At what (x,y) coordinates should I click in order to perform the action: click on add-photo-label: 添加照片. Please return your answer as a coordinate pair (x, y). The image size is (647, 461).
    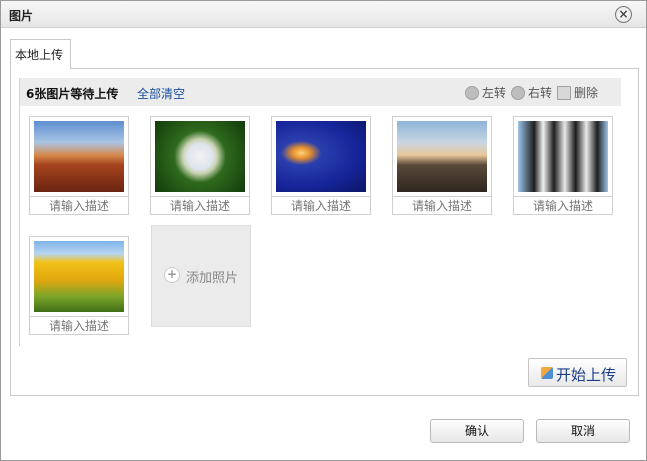
    Looking at the image, I should click on (212, 278).